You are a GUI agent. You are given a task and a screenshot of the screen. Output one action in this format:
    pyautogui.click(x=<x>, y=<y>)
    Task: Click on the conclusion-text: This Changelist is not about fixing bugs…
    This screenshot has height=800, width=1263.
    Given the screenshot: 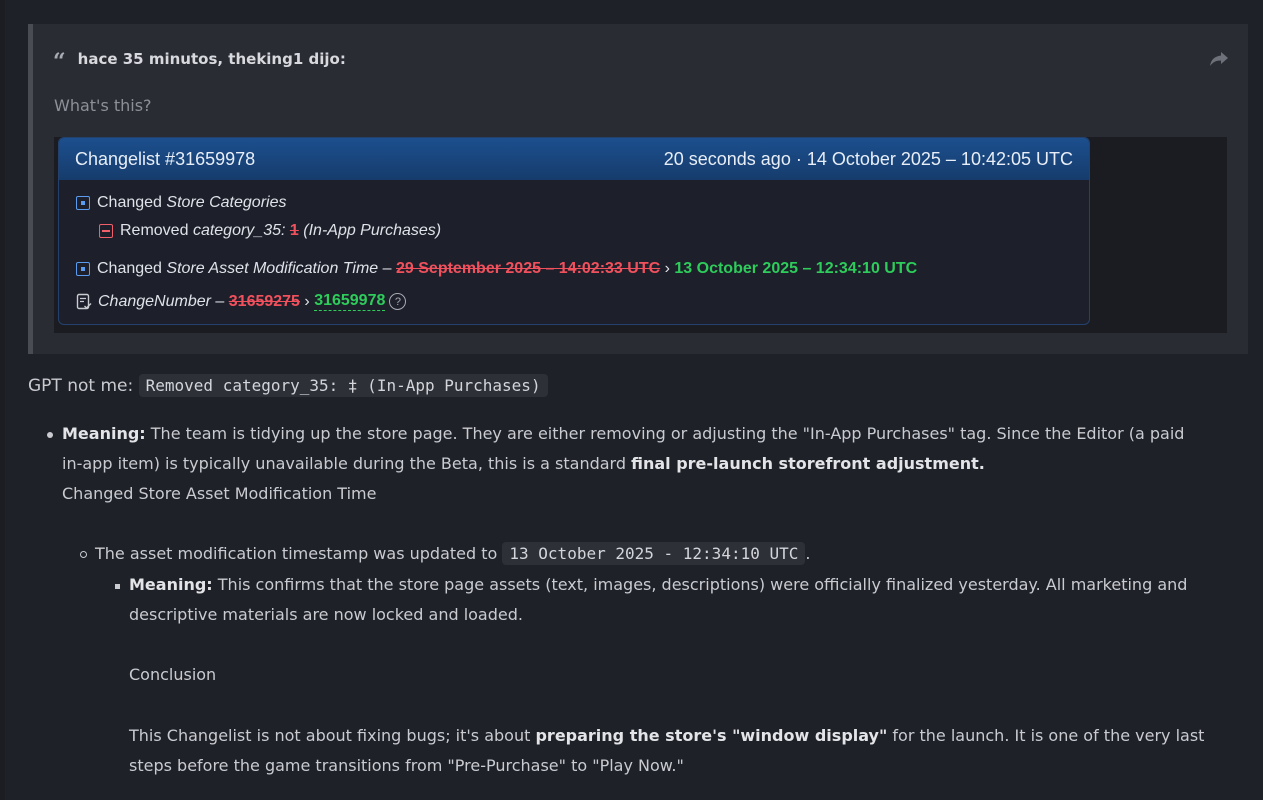 What is the action you would take?
    pyautogui.click(x=667, y=735)
    